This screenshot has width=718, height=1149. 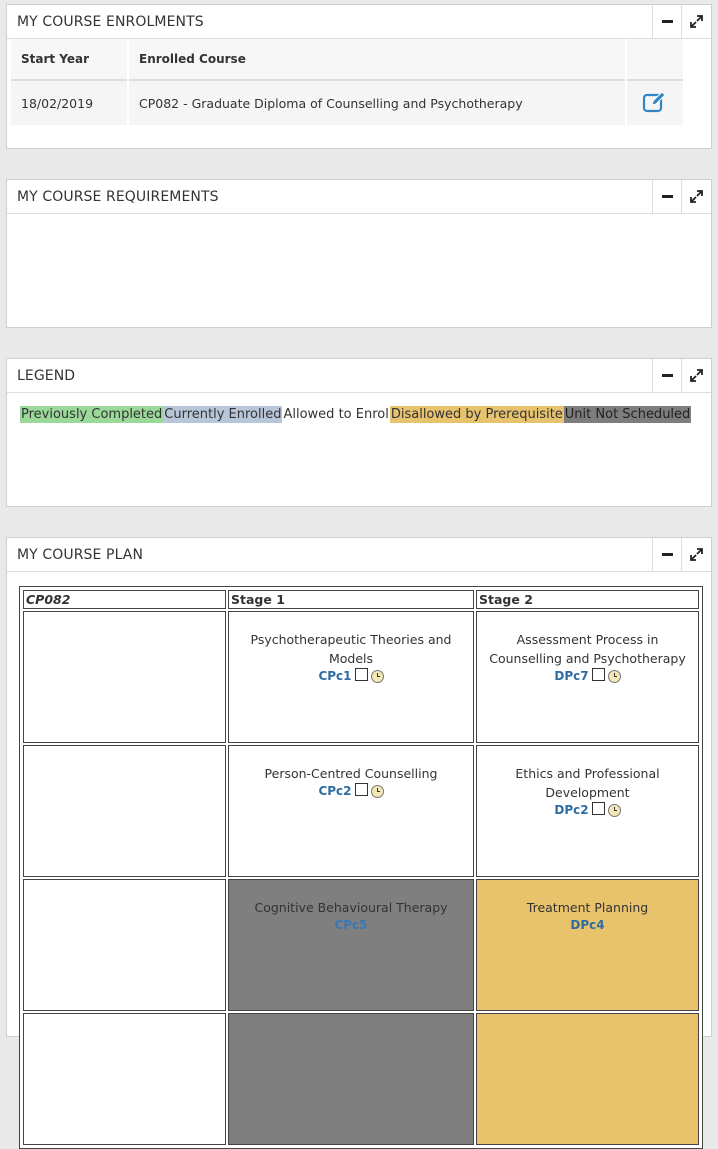 I want to click on plan-course-code-header: CP082, so click(x=124, y=599).